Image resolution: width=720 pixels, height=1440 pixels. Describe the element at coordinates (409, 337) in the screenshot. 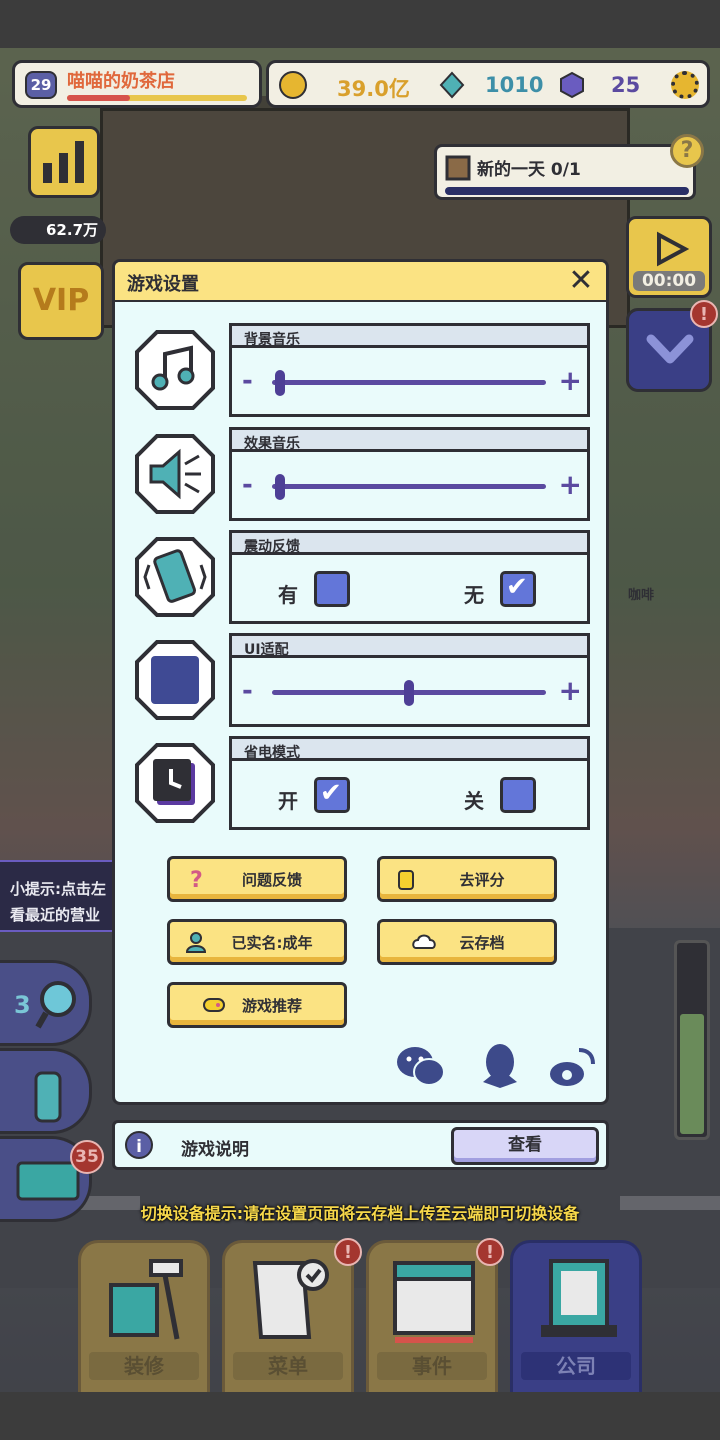

I see `bgm-header: 背景音乐` at that location.